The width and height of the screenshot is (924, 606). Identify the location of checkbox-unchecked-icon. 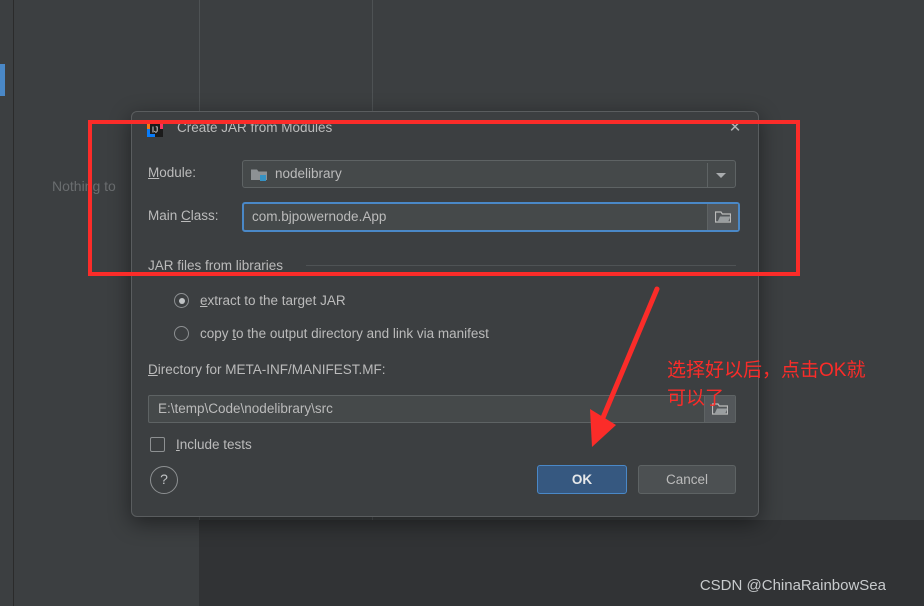
(157, 444).